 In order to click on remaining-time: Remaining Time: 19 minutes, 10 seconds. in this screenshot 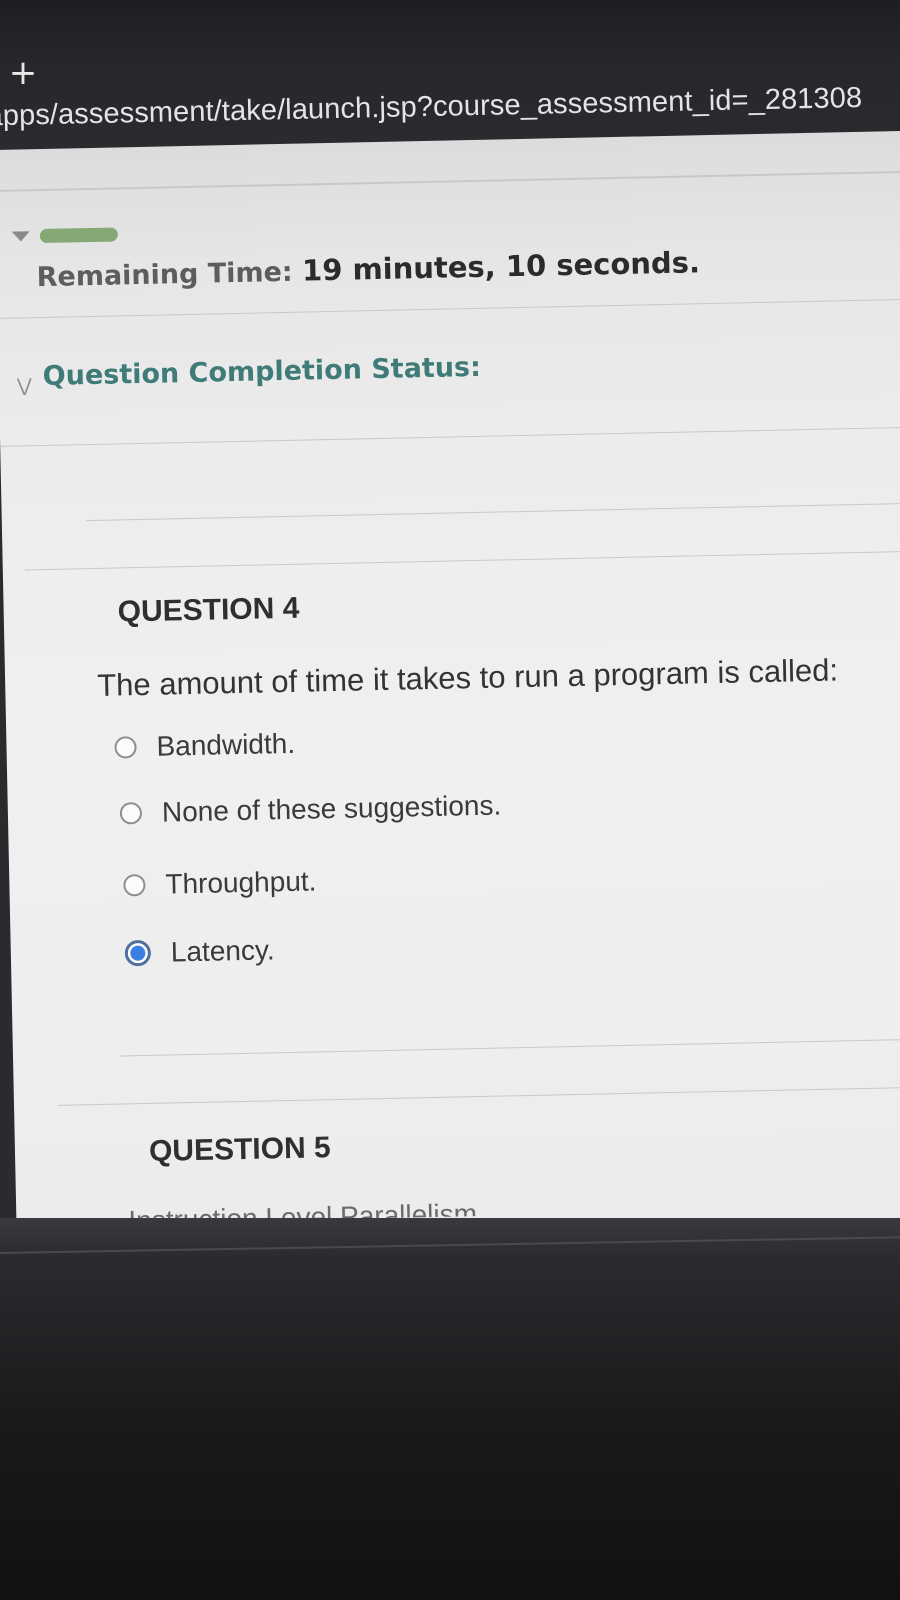, I will do `click(368, 269)`.